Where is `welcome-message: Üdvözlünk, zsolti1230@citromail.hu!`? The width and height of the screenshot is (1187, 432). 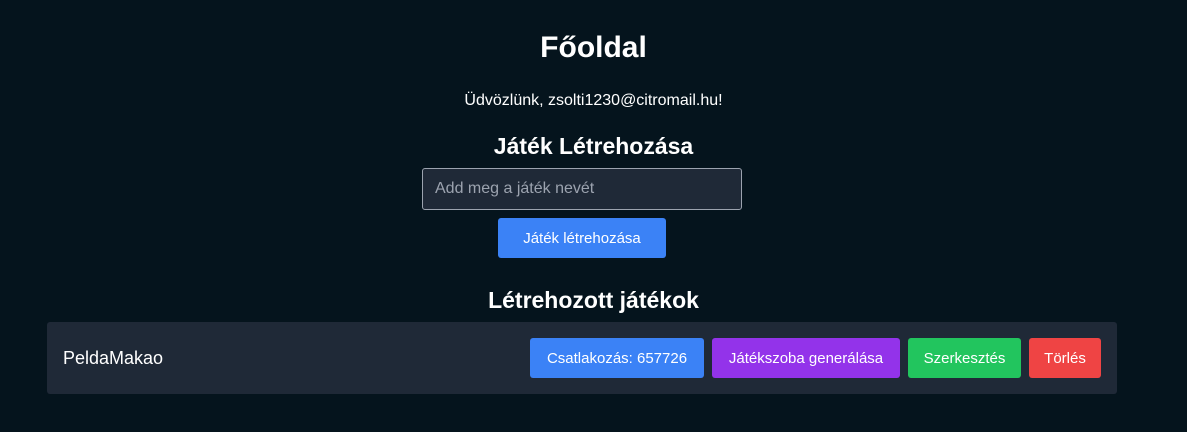
welcome-message: Üdvözlünk, zsolti1230@citromail.hu! is located at coordinates (593, 100).